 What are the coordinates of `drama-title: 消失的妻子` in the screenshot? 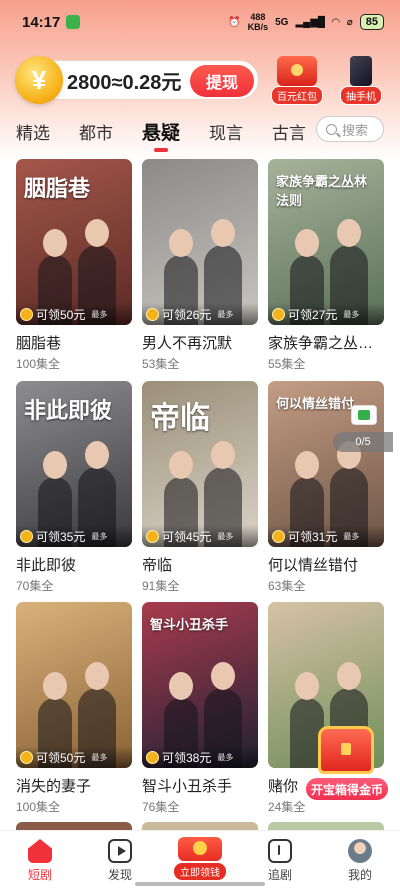 It's located at (74, 785).